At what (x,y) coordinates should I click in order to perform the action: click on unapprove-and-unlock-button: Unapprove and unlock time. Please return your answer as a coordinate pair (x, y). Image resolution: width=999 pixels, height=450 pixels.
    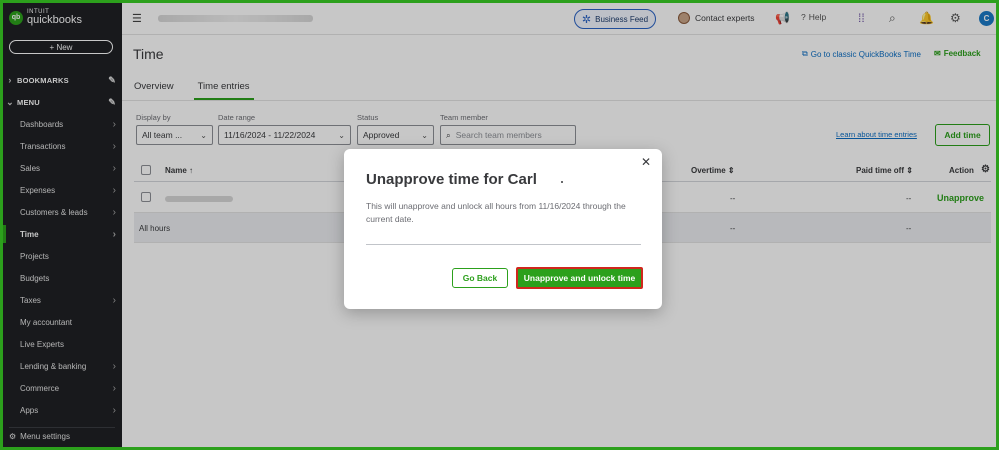
    Looking at the image, I should click on (579, 278).